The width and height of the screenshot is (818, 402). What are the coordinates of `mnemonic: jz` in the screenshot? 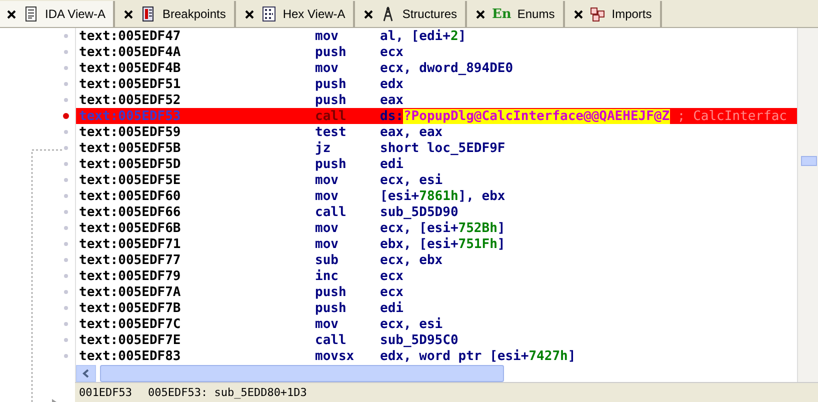 It's located at (323, 148).